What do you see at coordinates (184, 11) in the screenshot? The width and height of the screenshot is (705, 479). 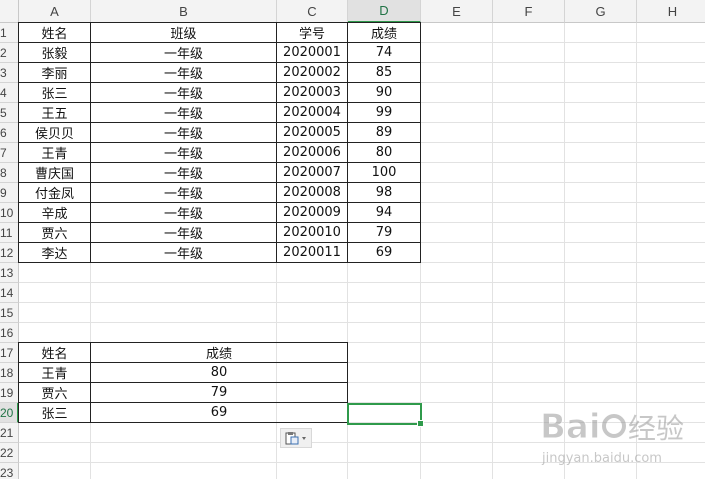 I see `column-header-b: B` at bounding box center [184, 11].